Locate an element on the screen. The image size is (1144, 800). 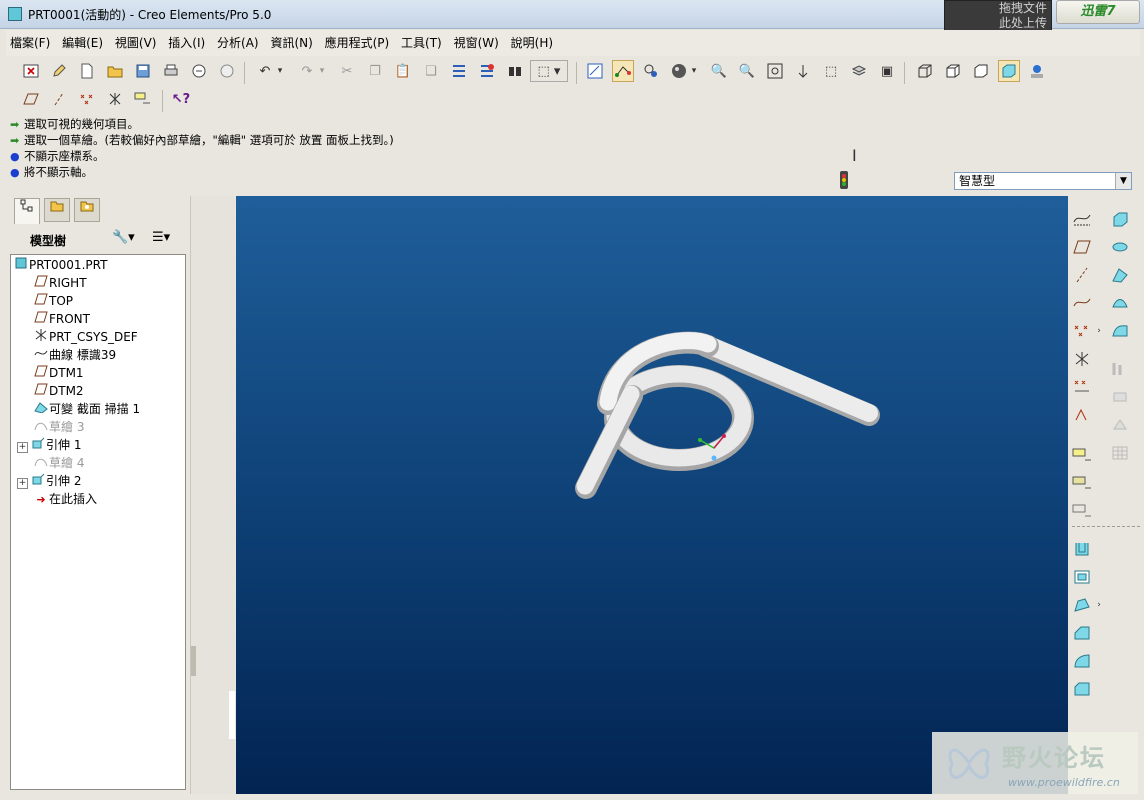
paste-special-icon: ❑ is located at coordinates (431, 71).